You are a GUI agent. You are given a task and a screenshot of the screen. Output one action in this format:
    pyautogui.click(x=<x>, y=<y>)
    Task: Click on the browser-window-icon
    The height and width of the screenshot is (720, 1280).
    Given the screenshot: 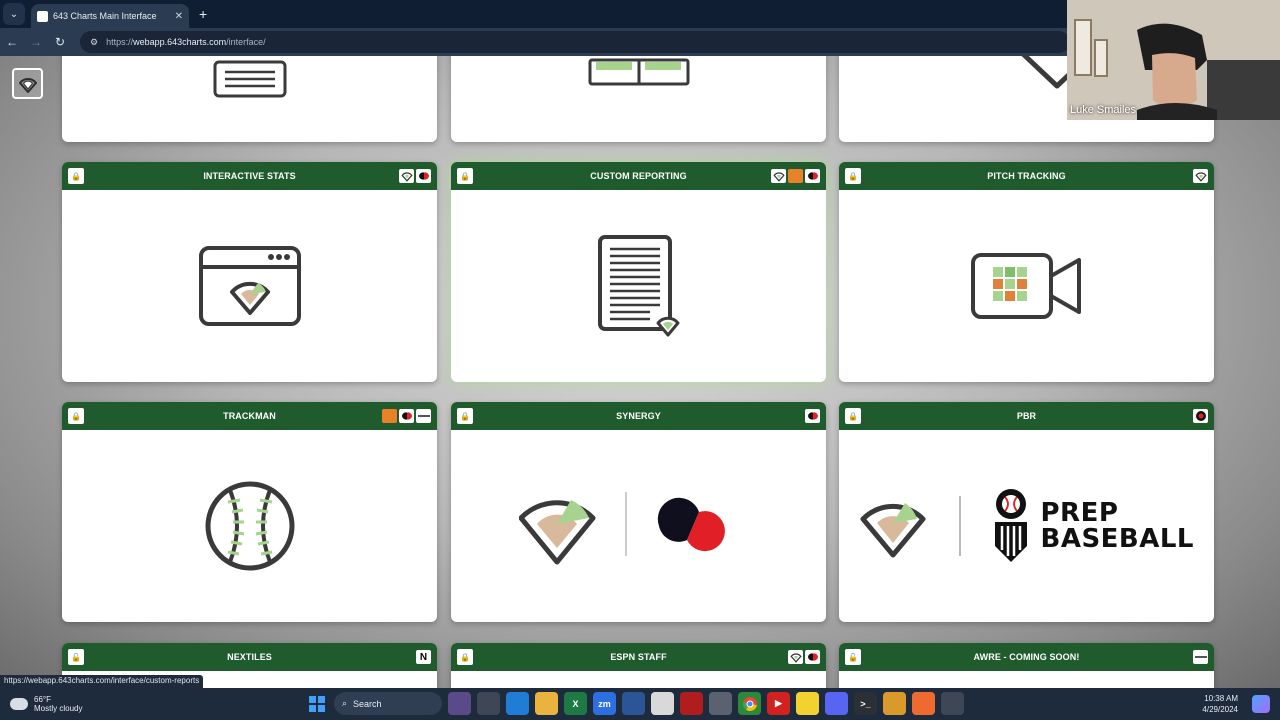 What is the action you would take?
    pyautogui.click(x=249, y=286)
    